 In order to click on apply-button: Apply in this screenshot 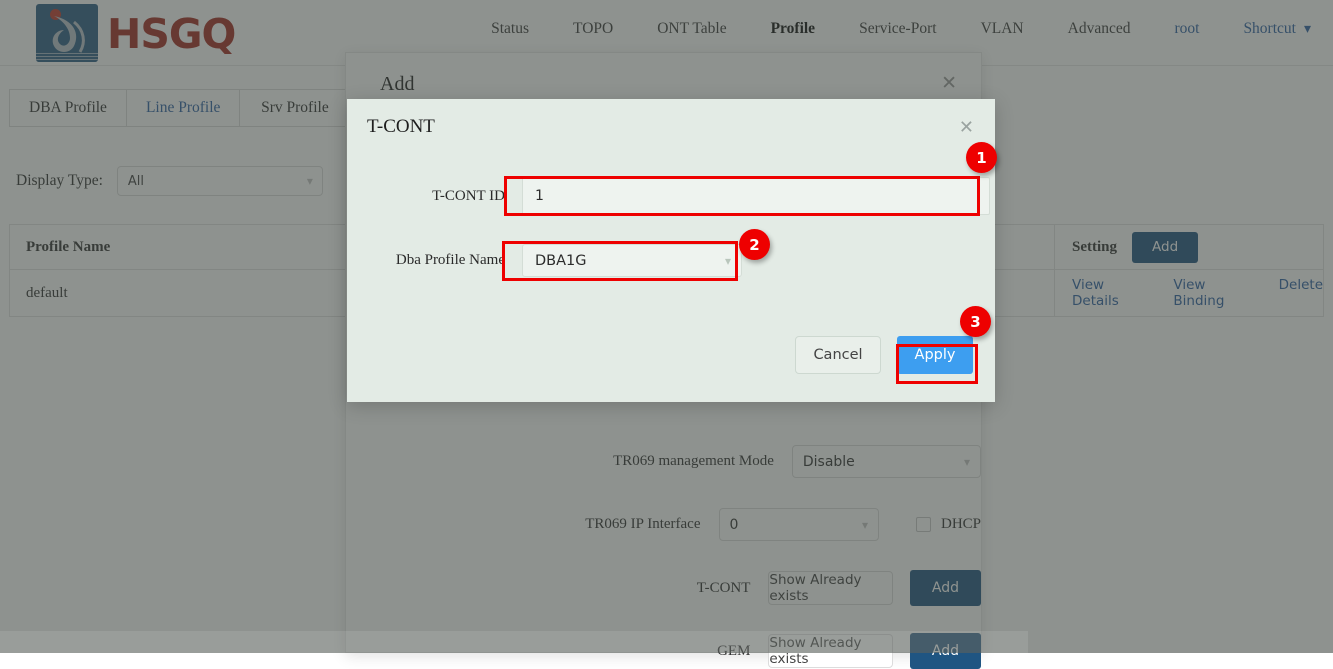, I will do `click(935, 355)`.